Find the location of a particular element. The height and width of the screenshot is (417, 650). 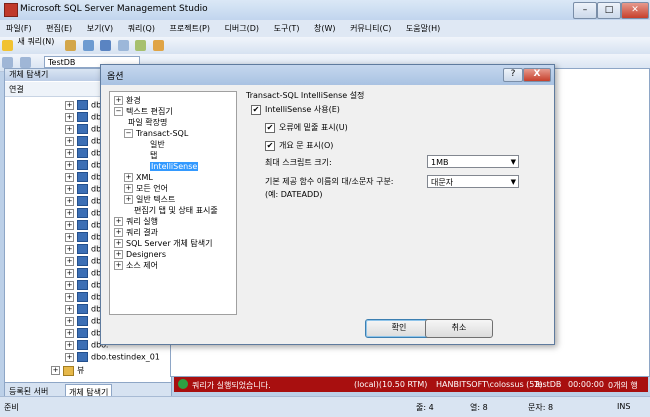

tree-item-last-table: + dbo.testindex_01 is located at coordinates (112, 357).